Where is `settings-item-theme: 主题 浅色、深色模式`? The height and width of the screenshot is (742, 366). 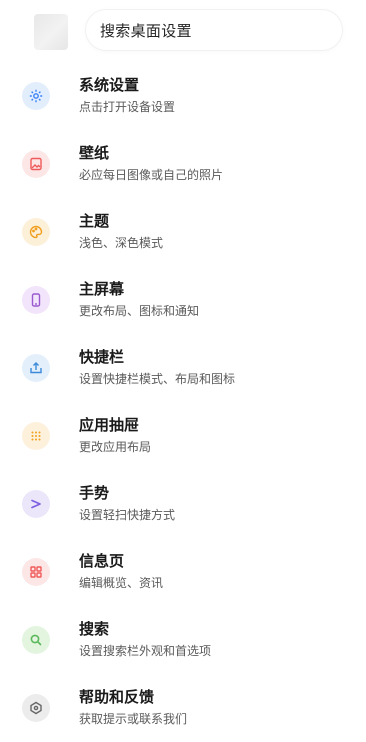
settings-item-theme: 主题 浅色、深色模式 is located at coordinates (183, 232).